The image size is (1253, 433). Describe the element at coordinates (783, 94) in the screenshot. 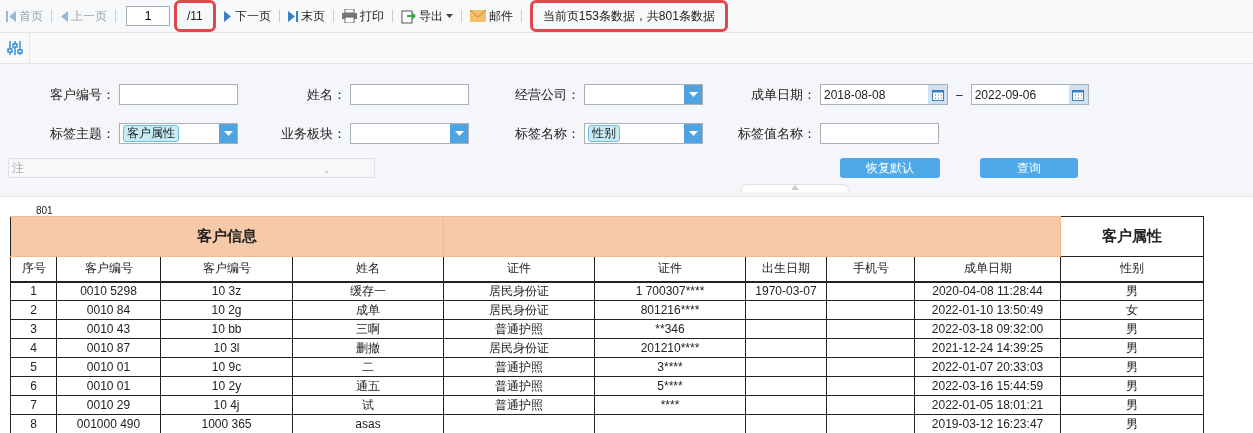

I see `field-label: 成单日期：` at that location.